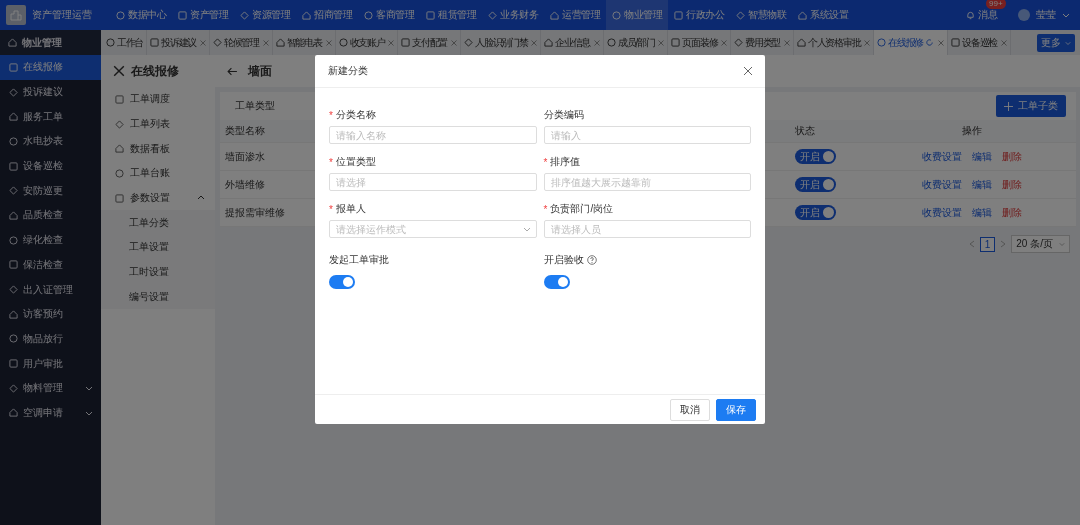 The width and height of the screenshot is (1080, 525). What do you see at coordinates (50, 339) in the screenshot?
I see `sidebar-item: 物品放行` at bounding box center [50, 339].